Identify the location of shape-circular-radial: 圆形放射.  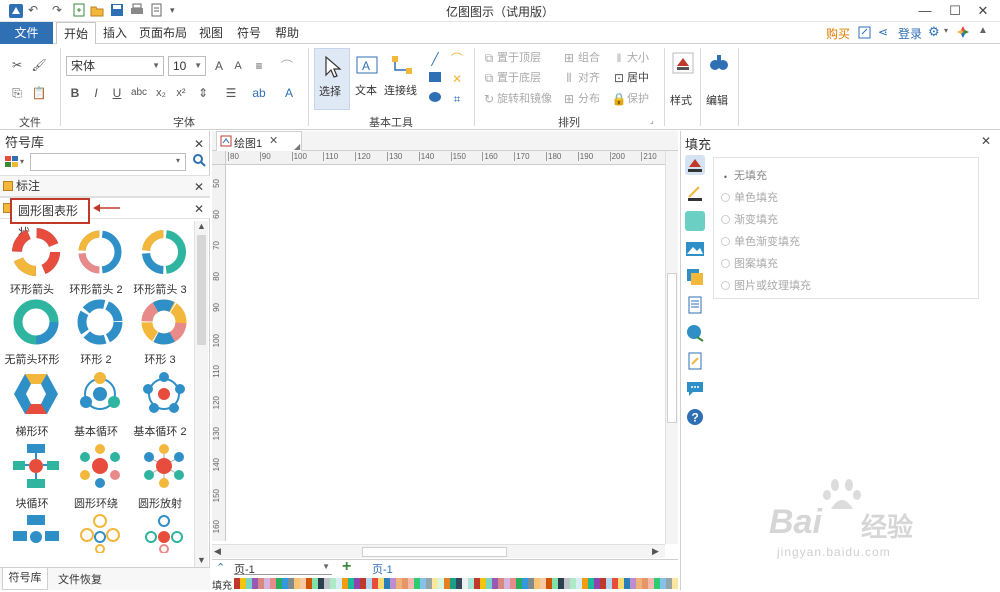
(160, 476).